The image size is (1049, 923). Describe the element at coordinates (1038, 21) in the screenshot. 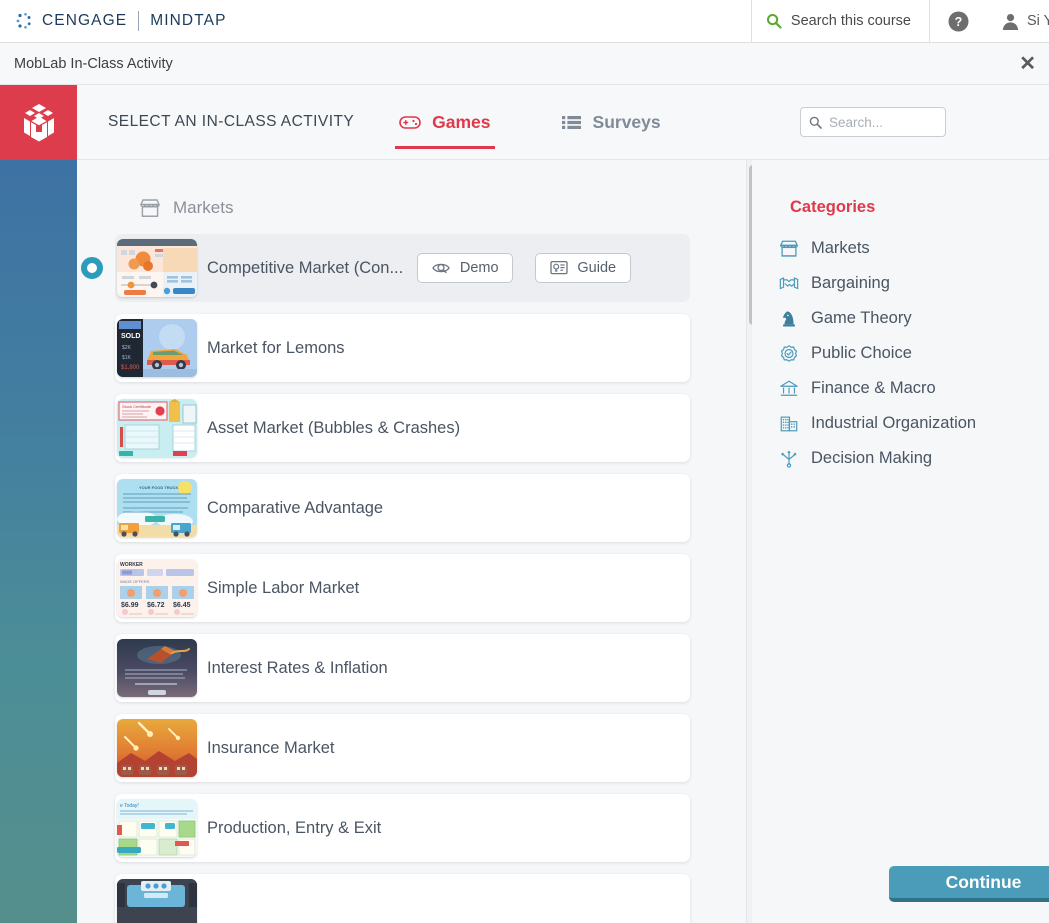

I see `user-name-label: Si Y` at that location.